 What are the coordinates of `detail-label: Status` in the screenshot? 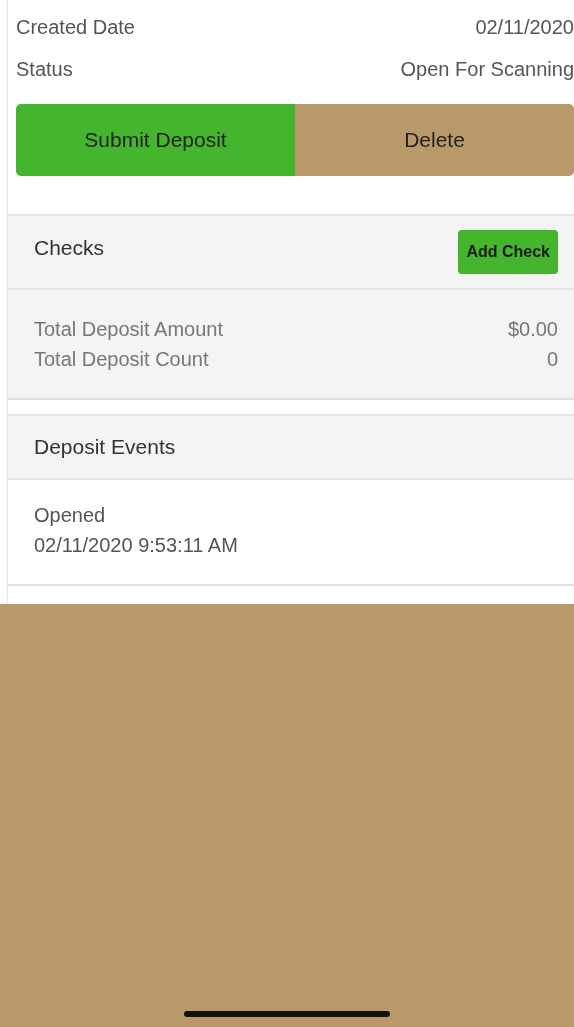 It's located at (44, 69).